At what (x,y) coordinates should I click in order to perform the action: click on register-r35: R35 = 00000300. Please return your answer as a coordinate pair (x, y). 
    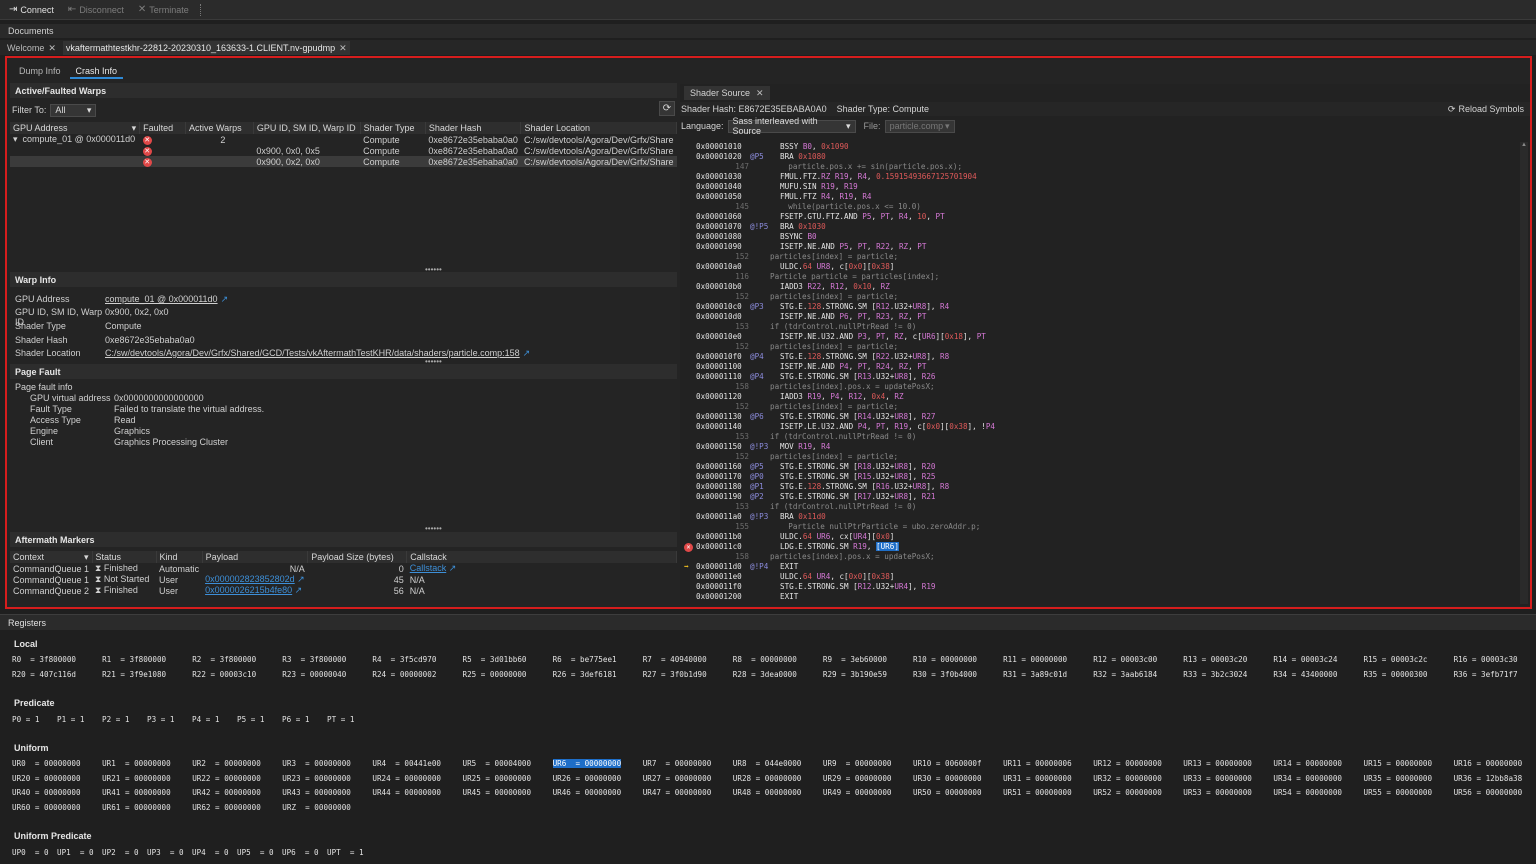
    Looking at the image, I should click on (1396, 674).